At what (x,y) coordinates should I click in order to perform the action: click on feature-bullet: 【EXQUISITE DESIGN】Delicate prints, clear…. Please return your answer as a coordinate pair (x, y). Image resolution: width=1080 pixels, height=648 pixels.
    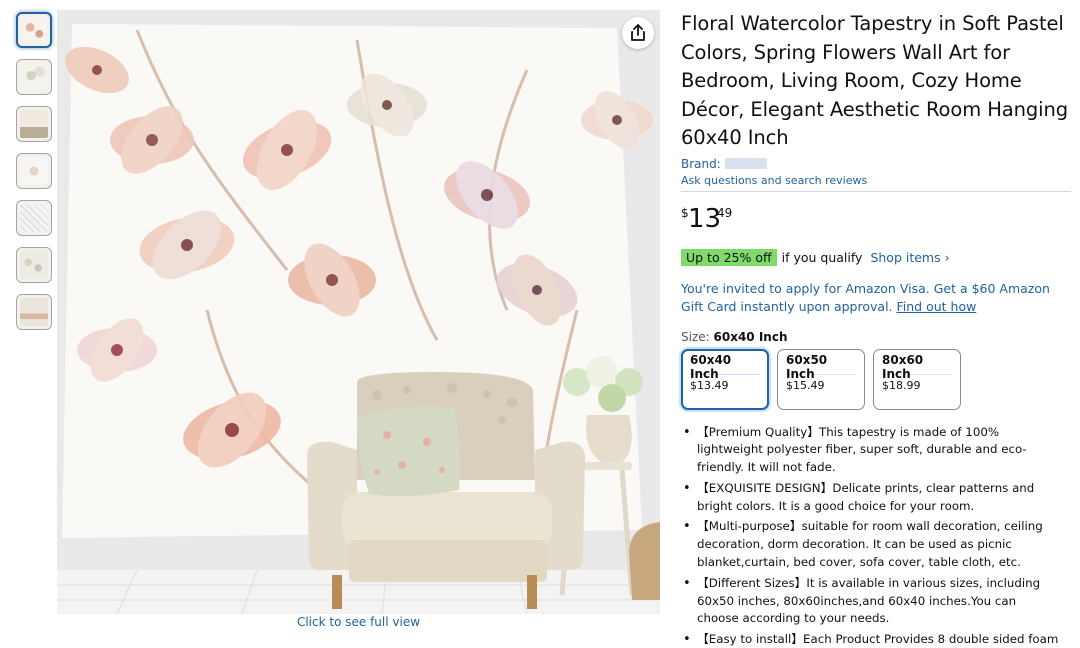
    Looking at the image, I should click on (871, 498).